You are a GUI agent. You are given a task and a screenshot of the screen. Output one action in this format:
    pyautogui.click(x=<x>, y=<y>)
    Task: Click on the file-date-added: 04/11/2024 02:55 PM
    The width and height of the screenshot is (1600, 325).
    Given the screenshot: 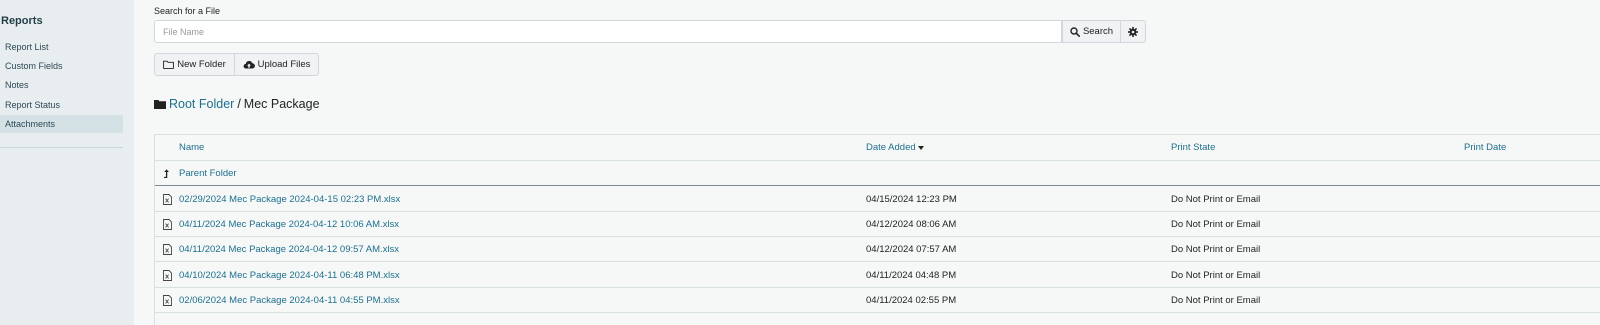 What is the action you would take?
    pyautogui.click(x=911, y=300)
    